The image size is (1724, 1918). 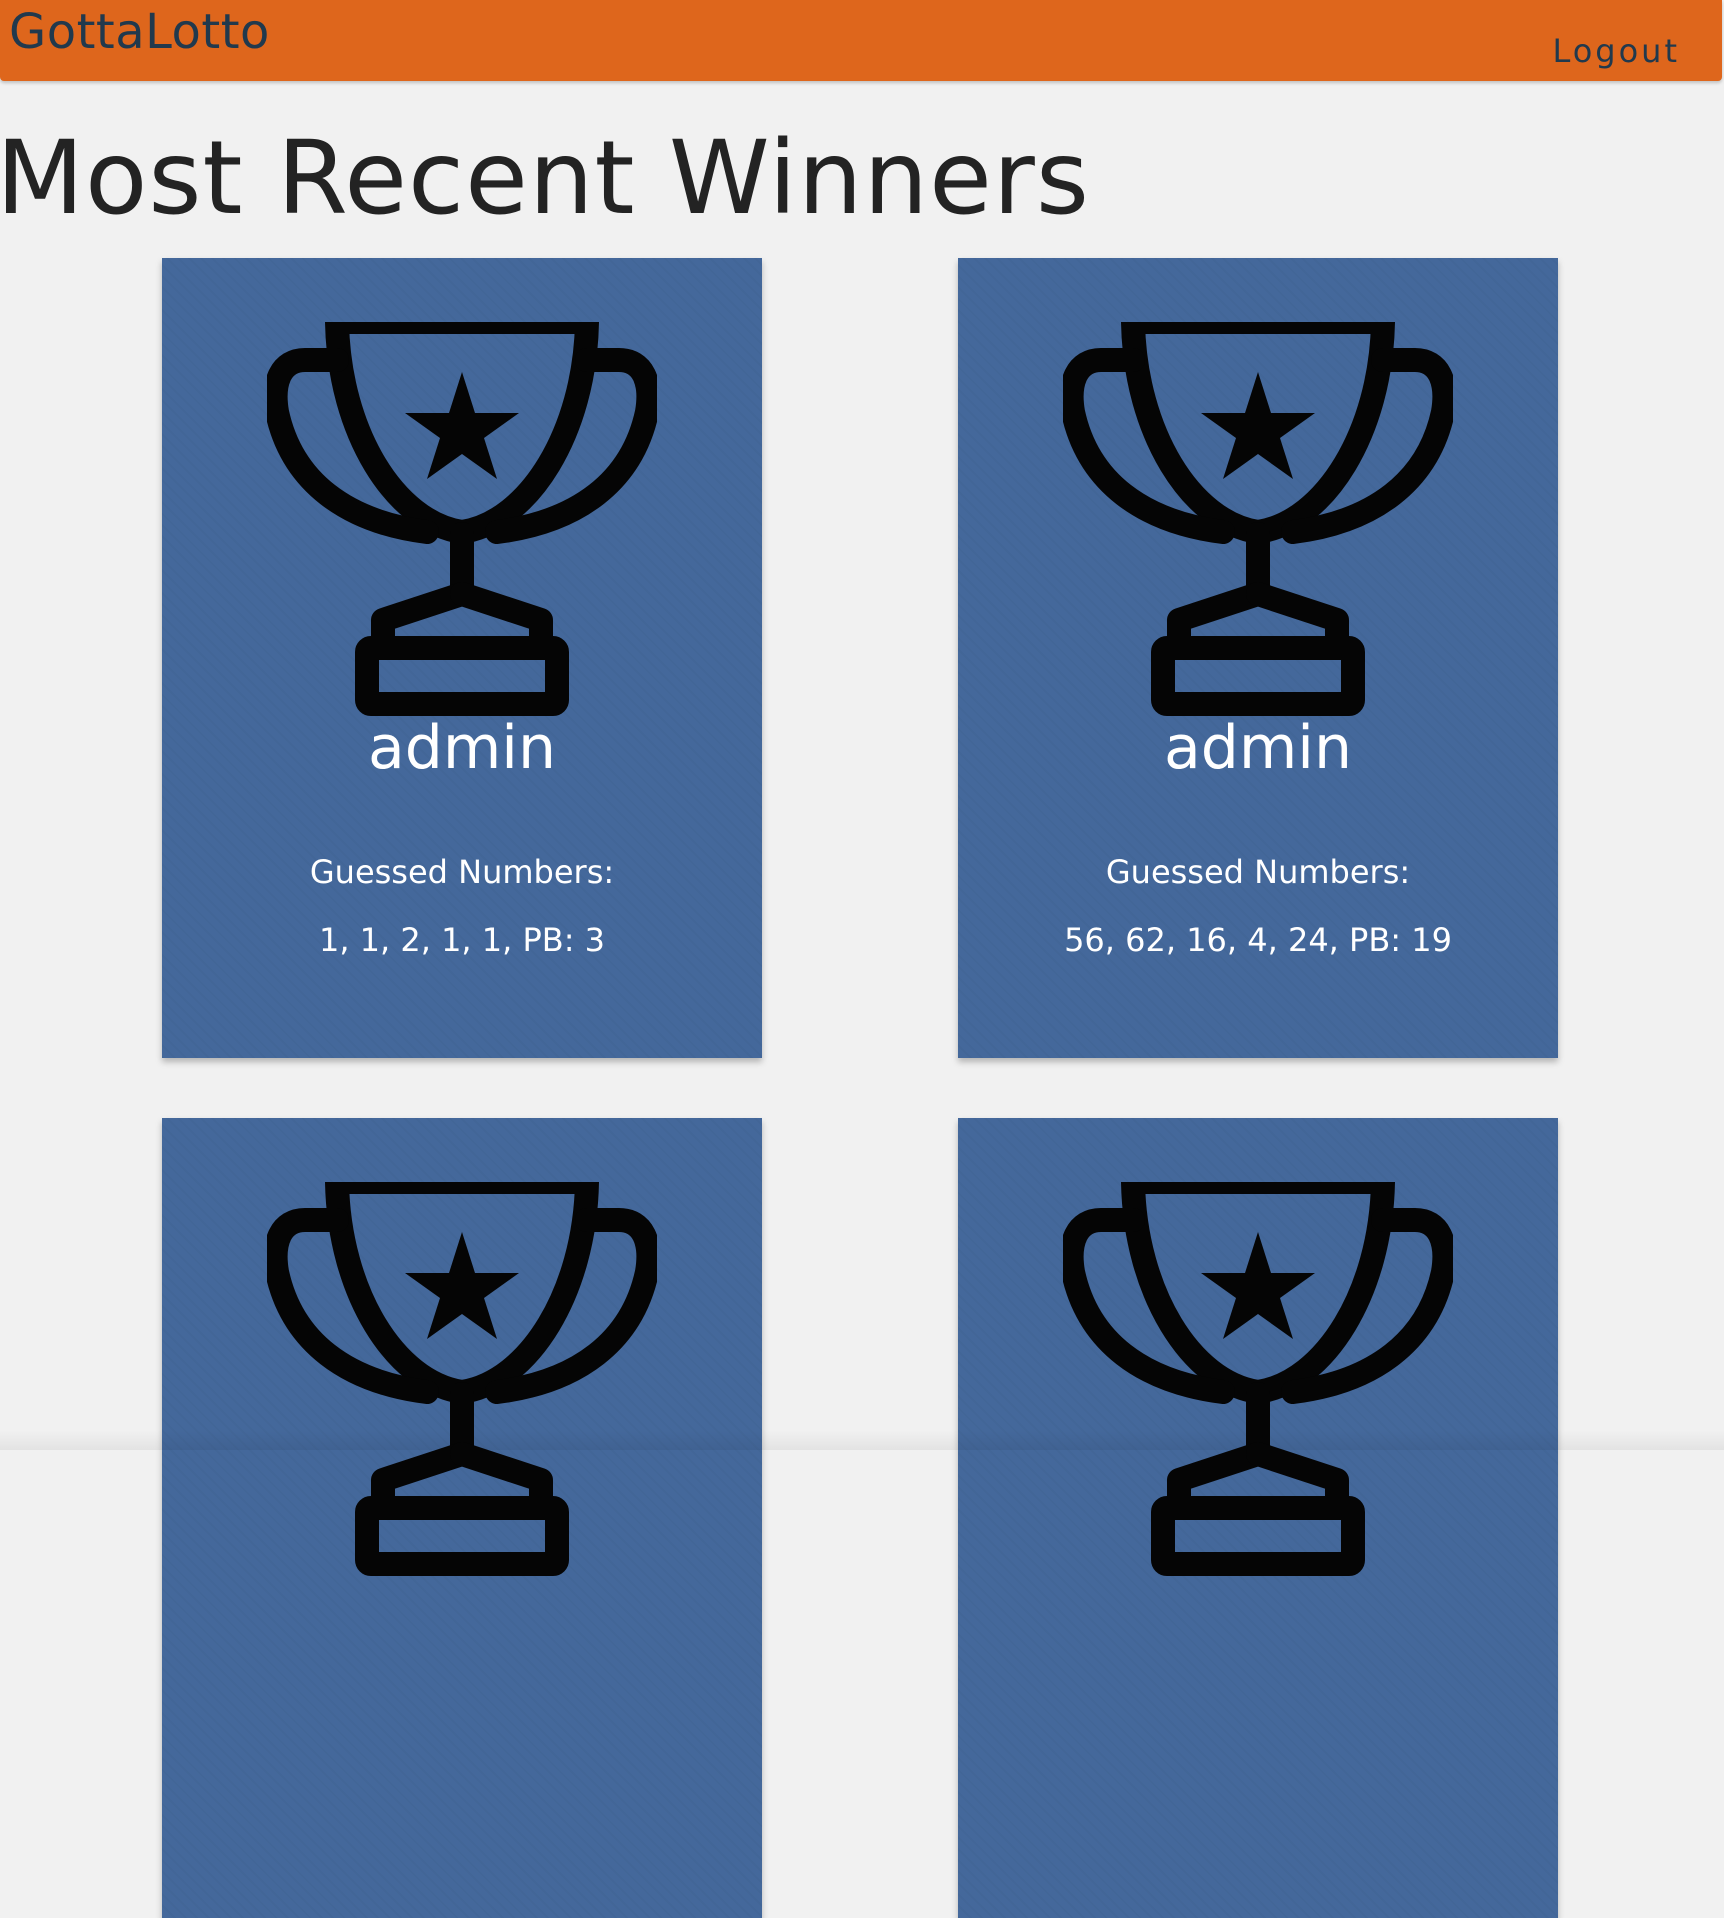 I want to click on navbar: GottaLotto Logout, so click(x=861, y=40).